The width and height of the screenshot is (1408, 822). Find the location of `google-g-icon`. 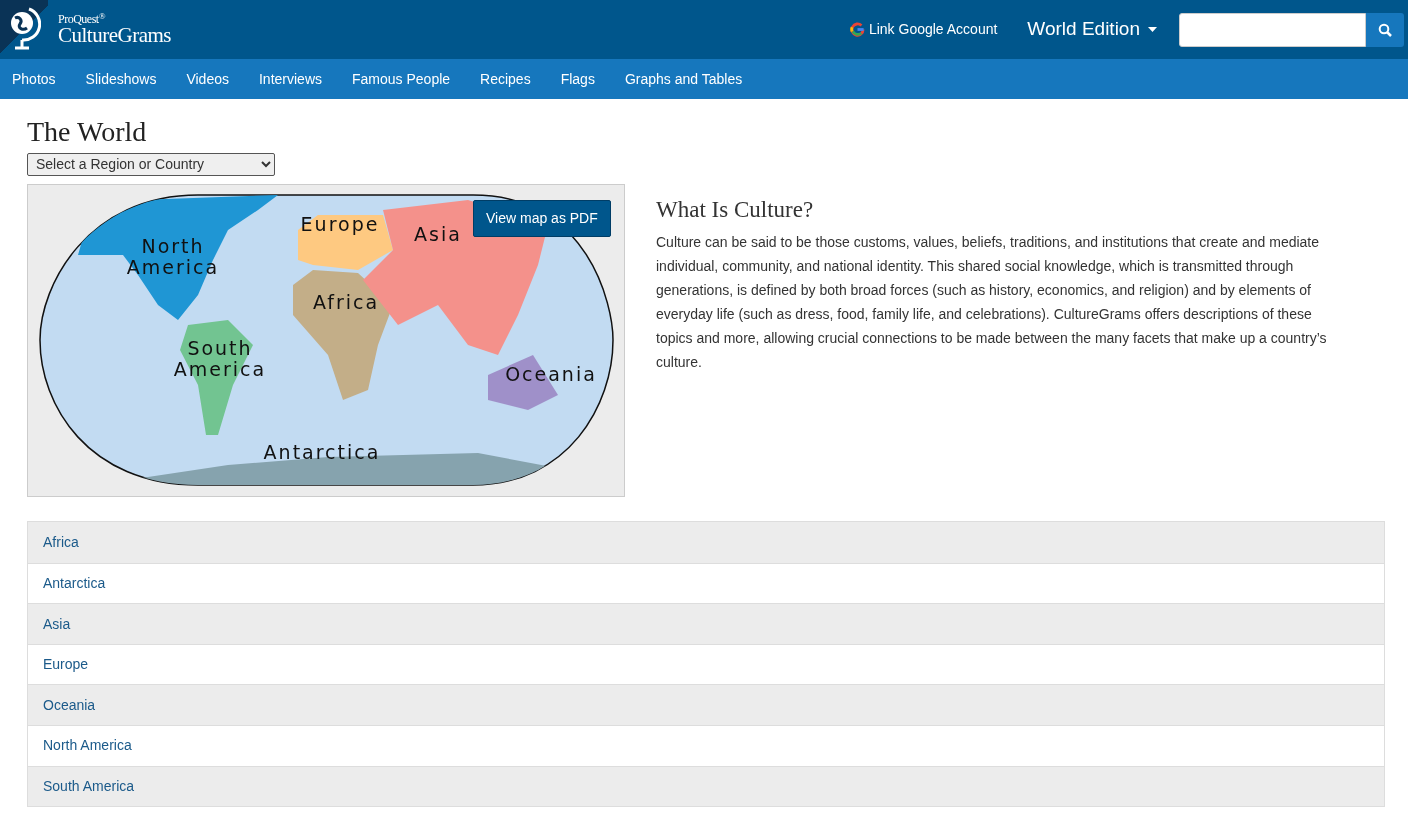

google-g-icon is located at coordinates (857, 29).